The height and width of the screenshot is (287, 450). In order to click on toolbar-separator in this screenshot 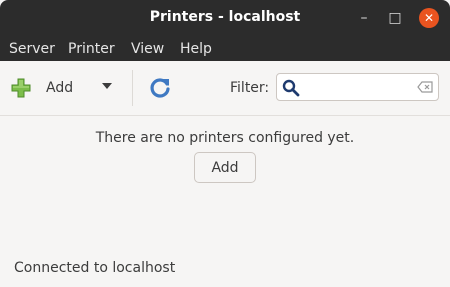, I will do `click(132, 88)`.